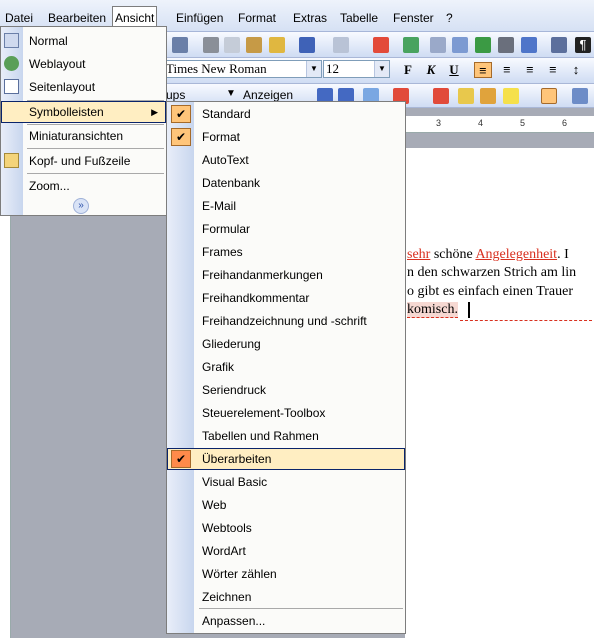 The width and height of the screenshot is (594, 638). Describe the element at coordinates (499, 124) in the screenshot. I see `horizontal-ruler: 3 4 5 6` at that location.